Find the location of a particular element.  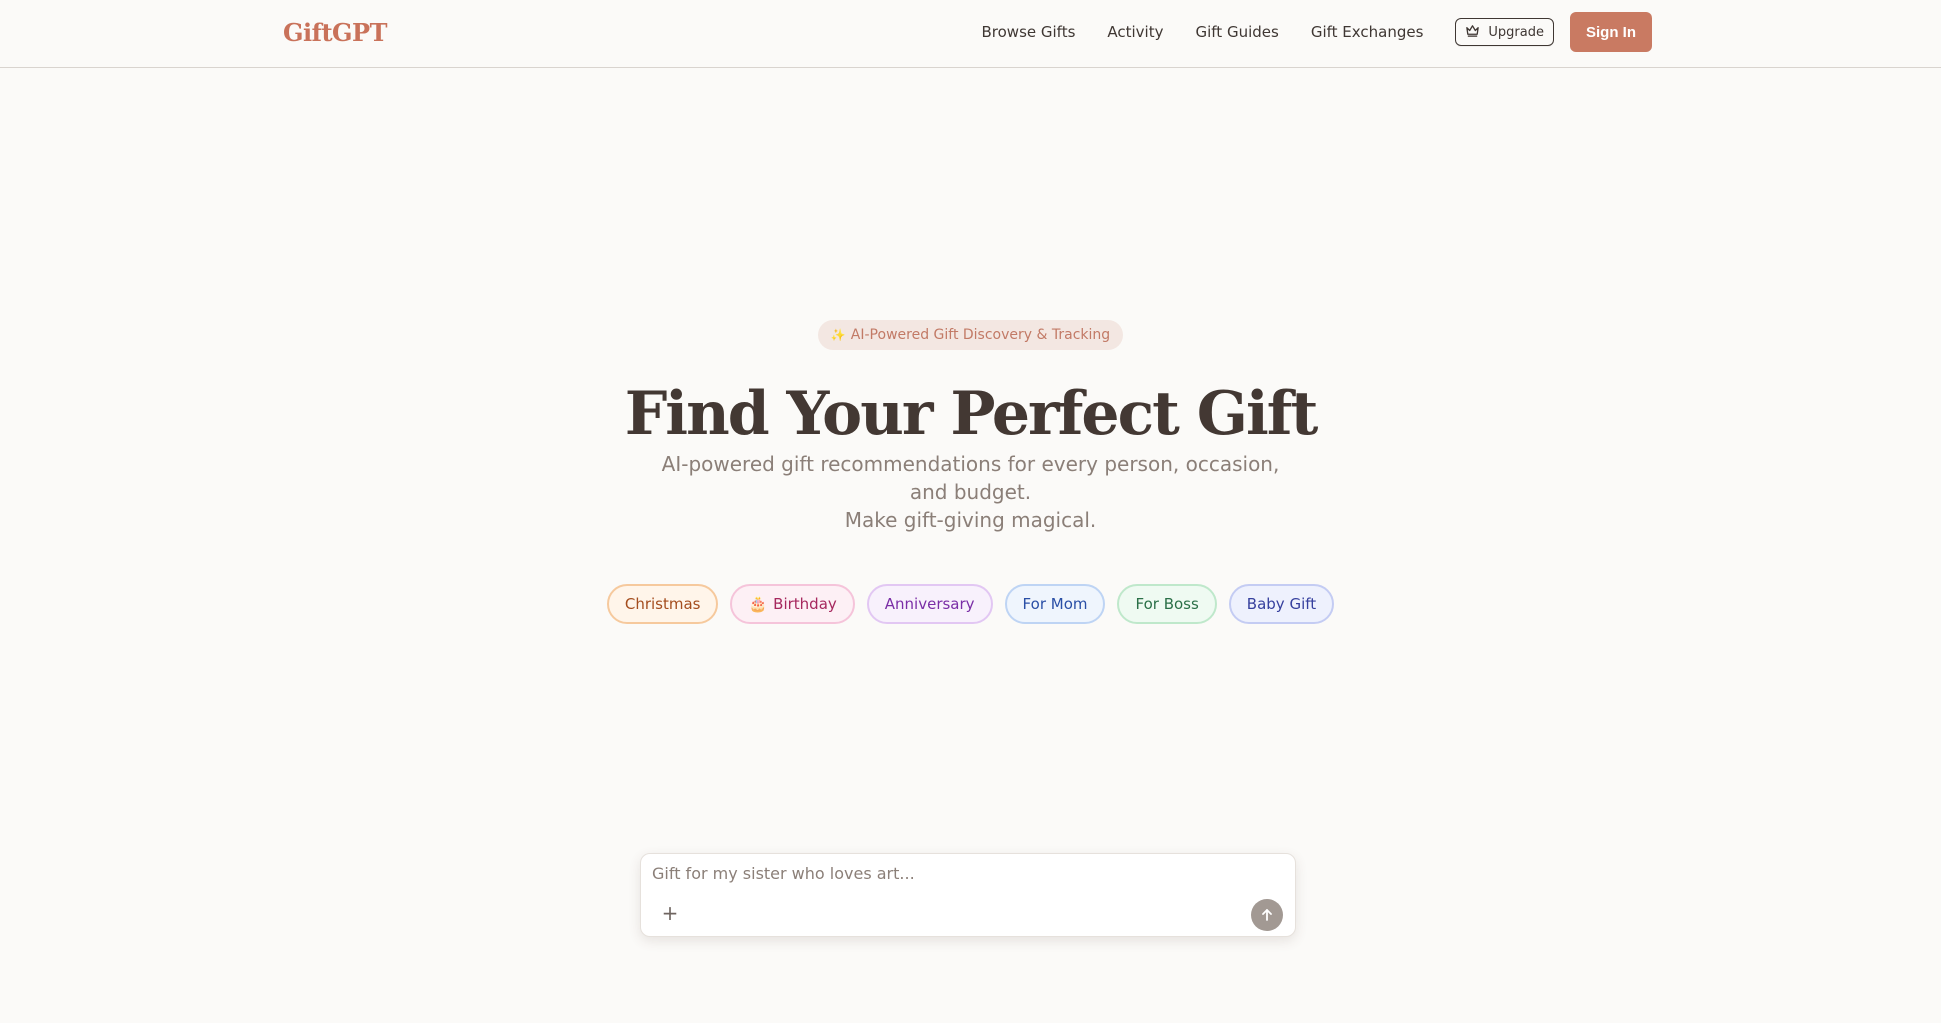

chip-birthday: 🎂 Birthday is located at coordinates (792, 604).